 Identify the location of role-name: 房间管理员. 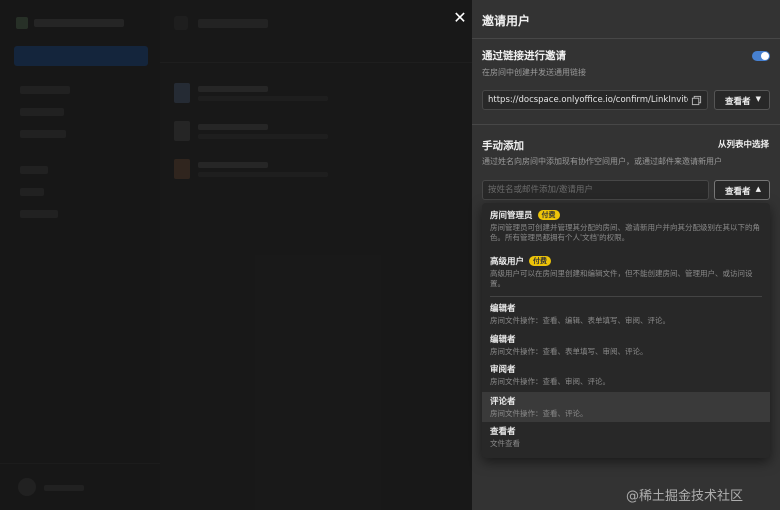
(511, 216).